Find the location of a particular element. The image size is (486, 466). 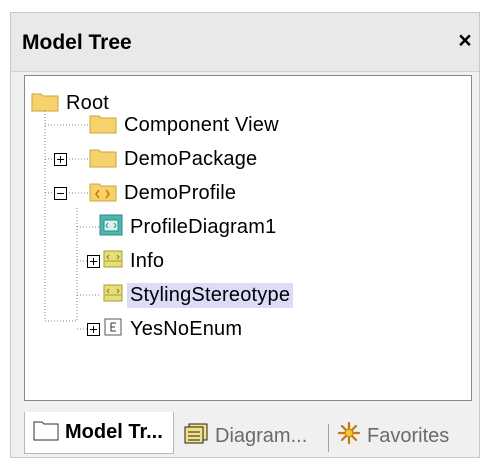

tree-node-demopackage: DemoPackage is located at coordinates (174, 159).